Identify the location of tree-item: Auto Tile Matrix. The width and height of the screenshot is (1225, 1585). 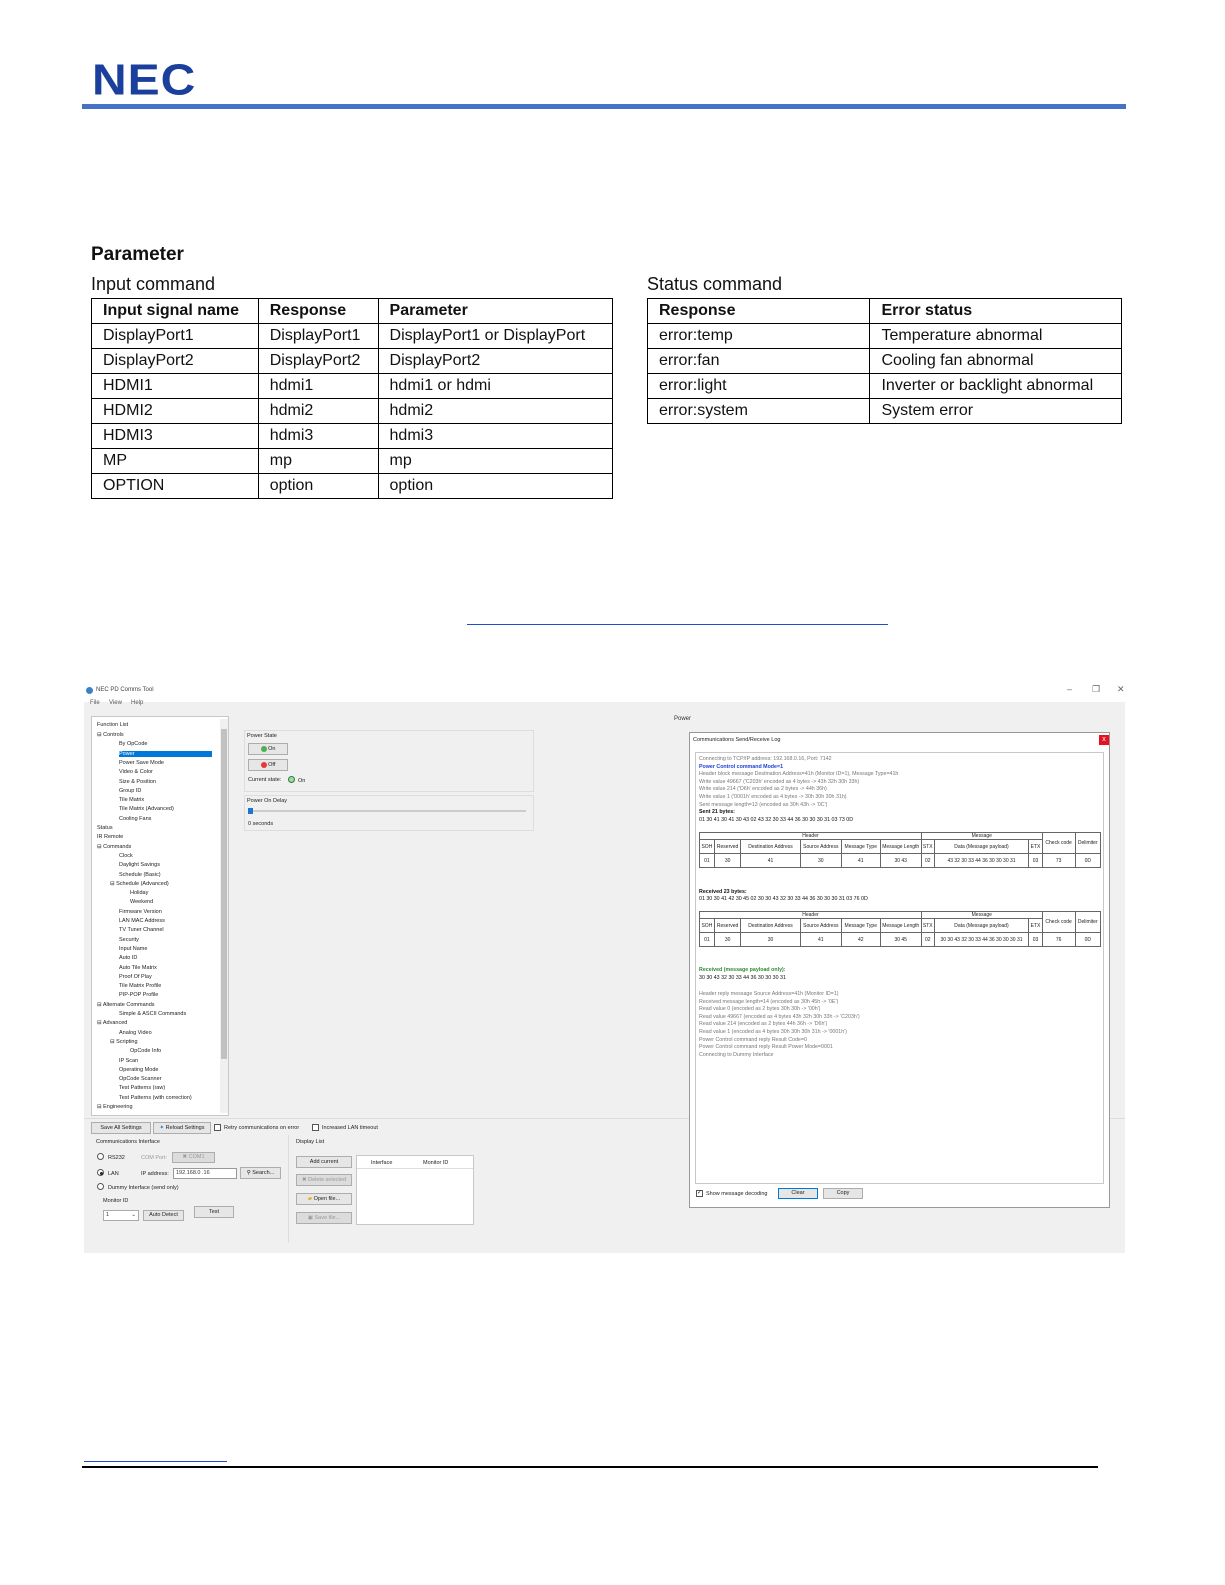
(138, 968).